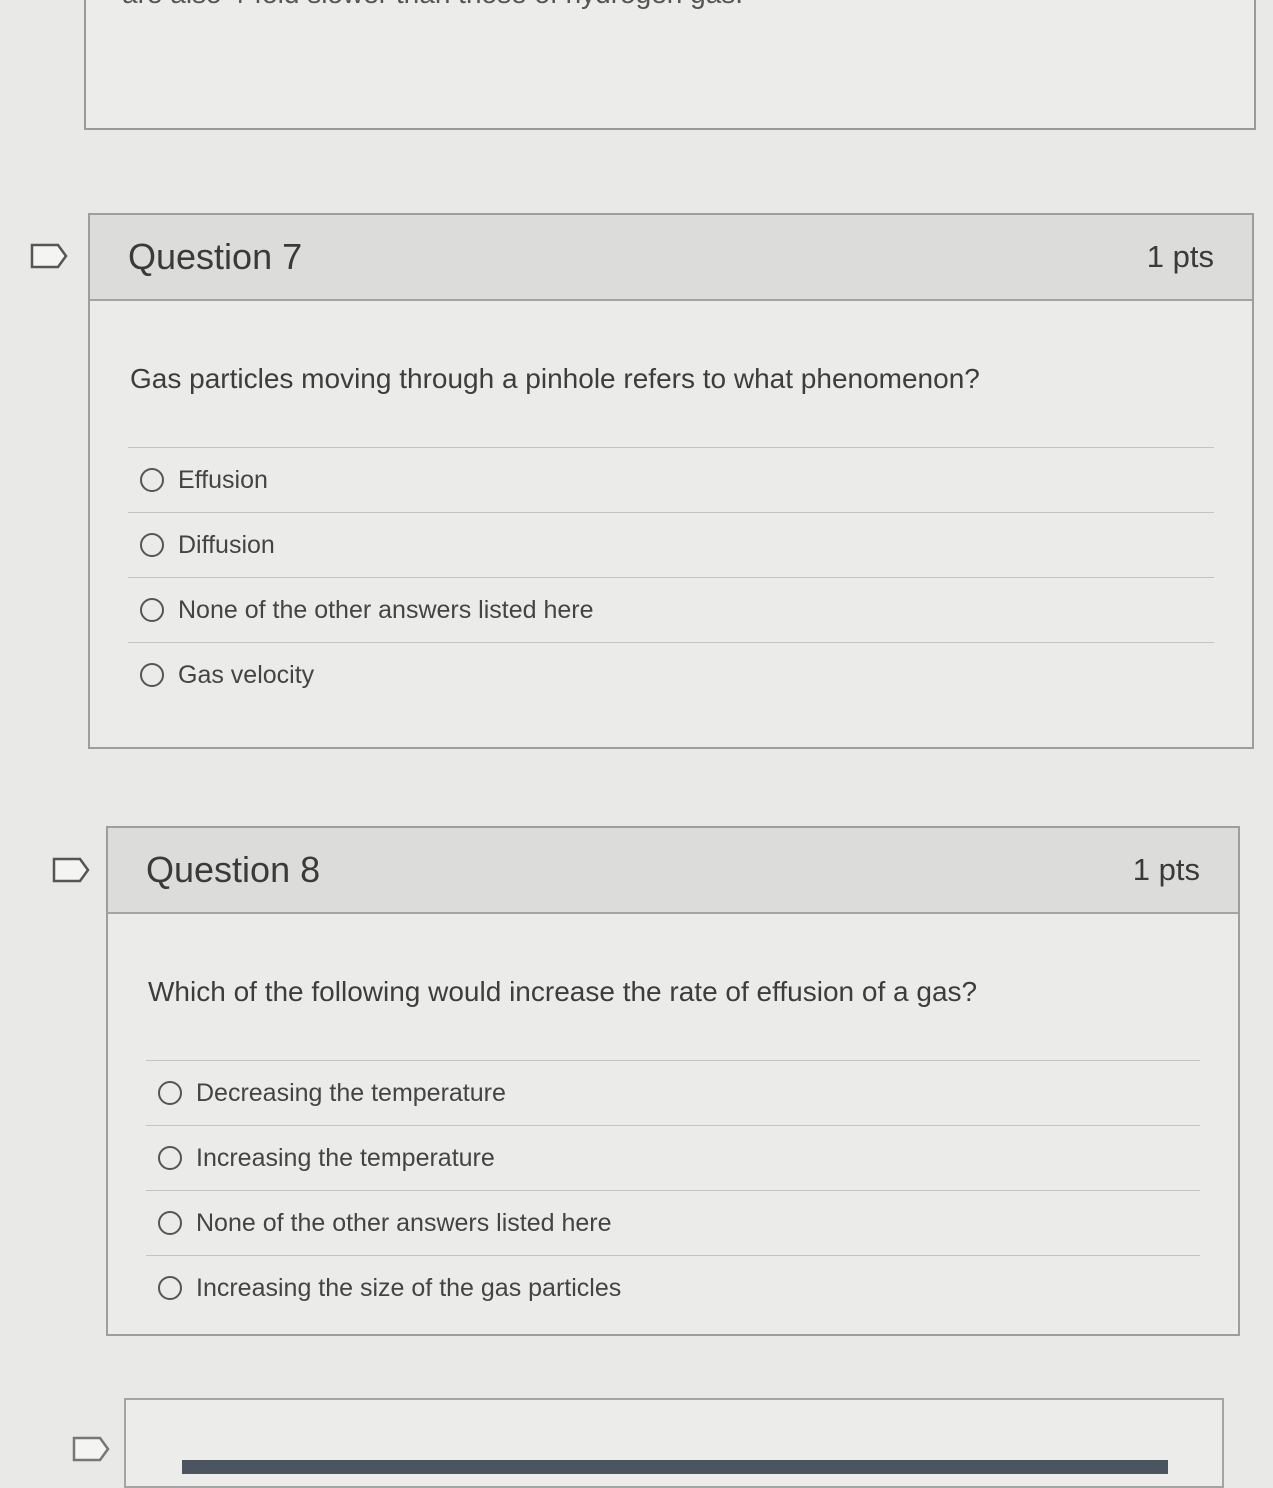  I want to click on question-7-title: Question 7, so click(215, 256).